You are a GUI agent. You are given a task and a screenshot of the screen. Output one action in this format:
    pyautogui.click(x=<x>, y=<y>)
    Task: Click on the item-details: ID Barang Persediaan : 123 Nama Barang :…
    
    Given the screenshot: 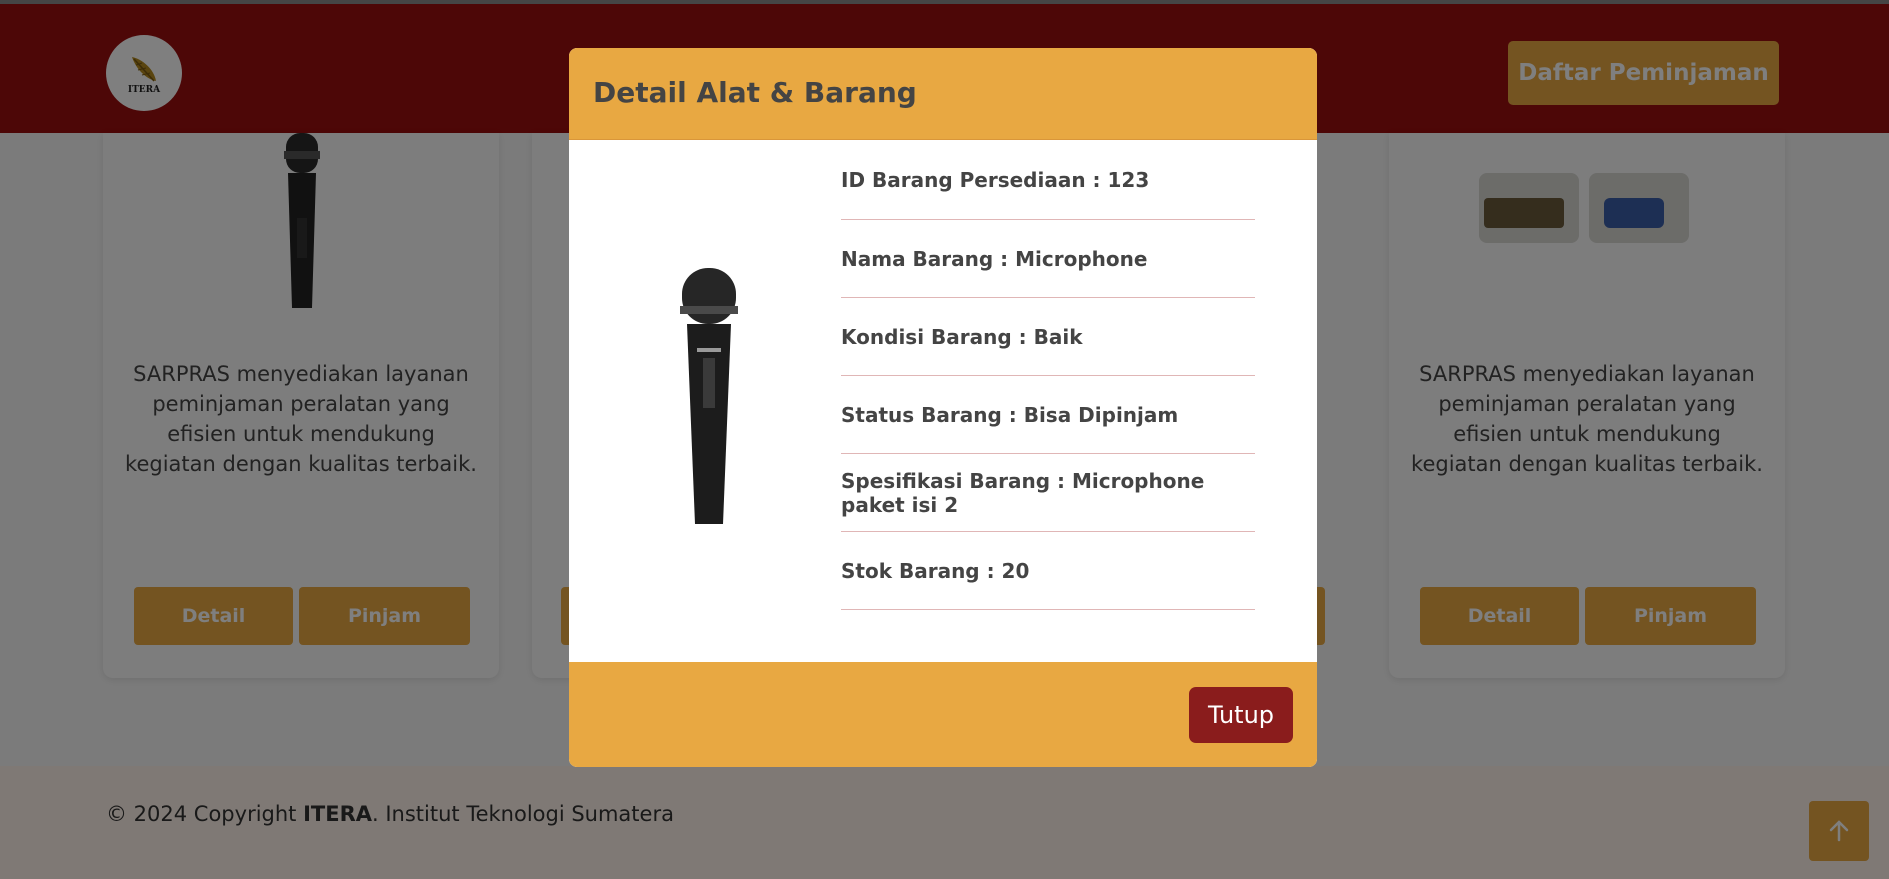 What is the action you would take?
    pyautogui.click(x=1048, y=375)
    